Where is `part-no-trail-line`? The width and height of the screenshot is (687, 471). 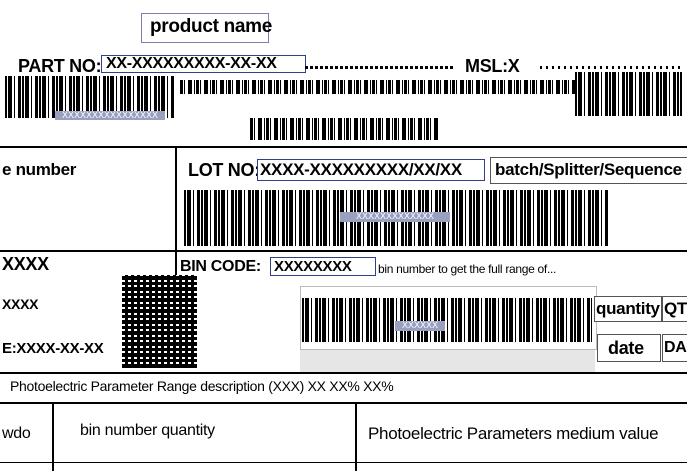
part-no-trail-line is located at coordinates (380, 67).